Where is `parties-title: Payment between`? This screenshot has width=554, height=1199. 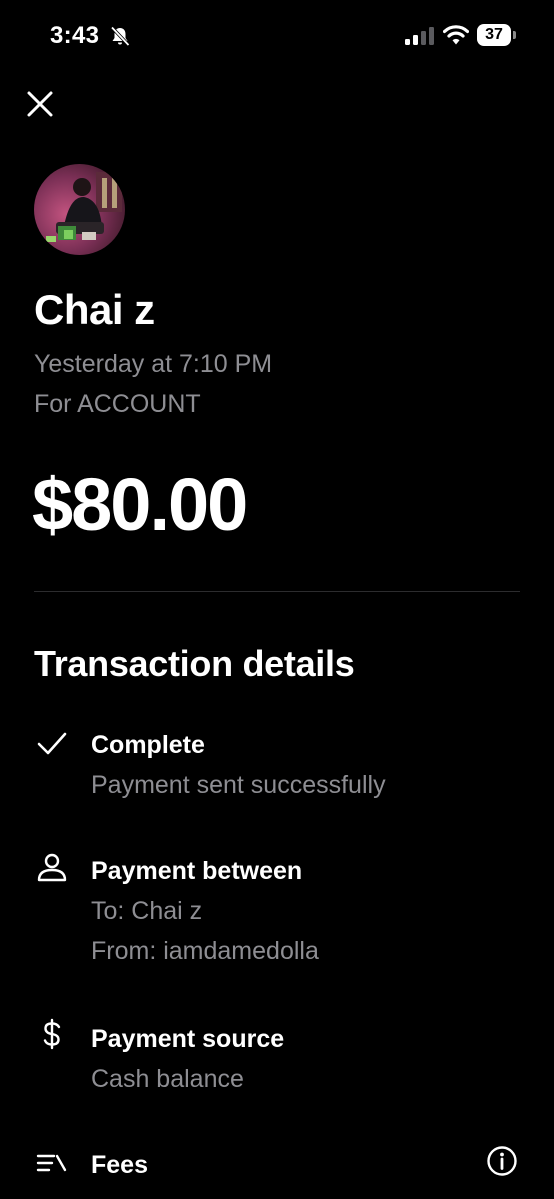 parties-title: Payment between is located at coordinates (197, 871).